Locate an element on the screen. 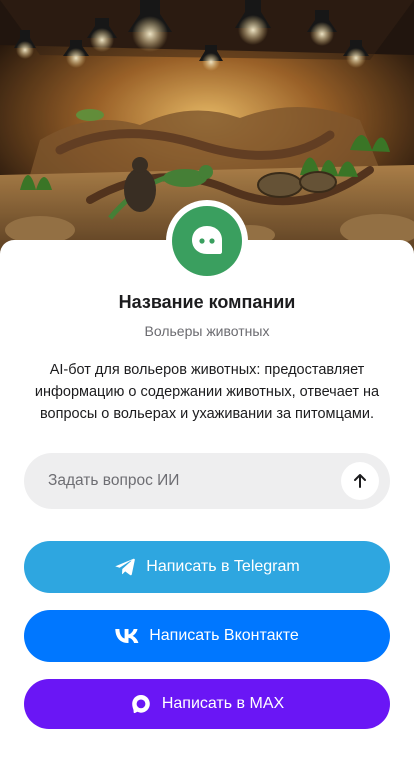 This screenshot has width=414, height=770. arrow-up-icon is located at coordinates (360, 481).